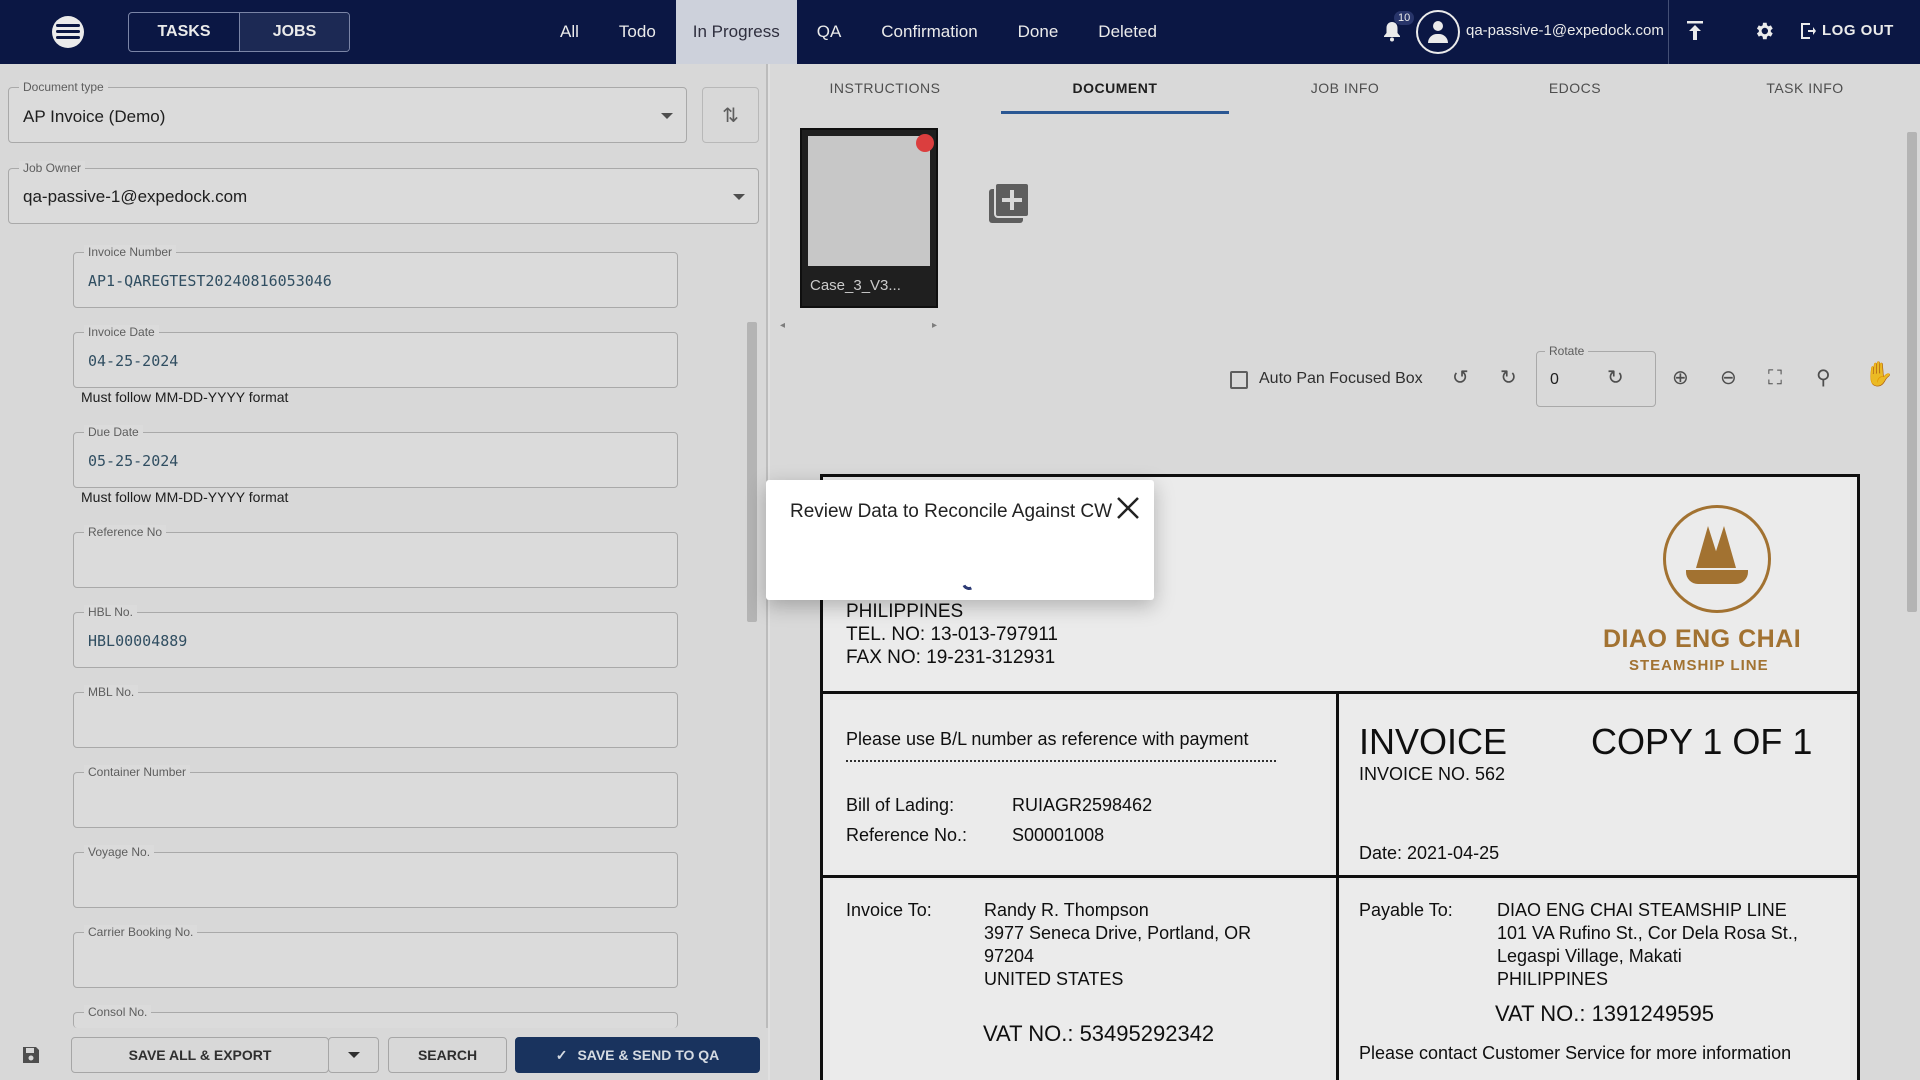 This screenshot has width=1920, height=1080. What do you see at coordinates (951, 511) in the screenshot?
I see `dialog-title: Review Data to Reconcile Against CW` at bounding box center [951, 511].